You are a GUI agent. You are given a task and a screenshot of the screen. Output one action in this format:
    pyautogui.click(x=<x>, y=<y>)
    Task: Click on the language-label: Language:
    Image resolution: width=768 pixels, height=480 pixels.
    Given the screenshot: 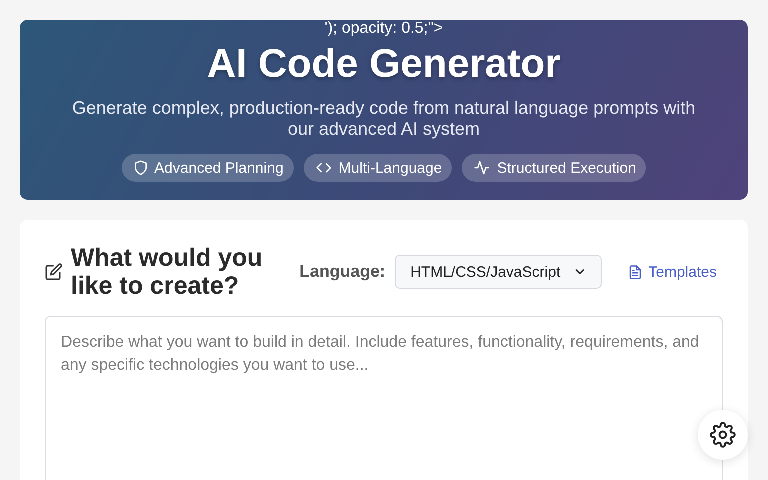 What is the action you would take?
    pyautogui.click(x=343, y=272)
    